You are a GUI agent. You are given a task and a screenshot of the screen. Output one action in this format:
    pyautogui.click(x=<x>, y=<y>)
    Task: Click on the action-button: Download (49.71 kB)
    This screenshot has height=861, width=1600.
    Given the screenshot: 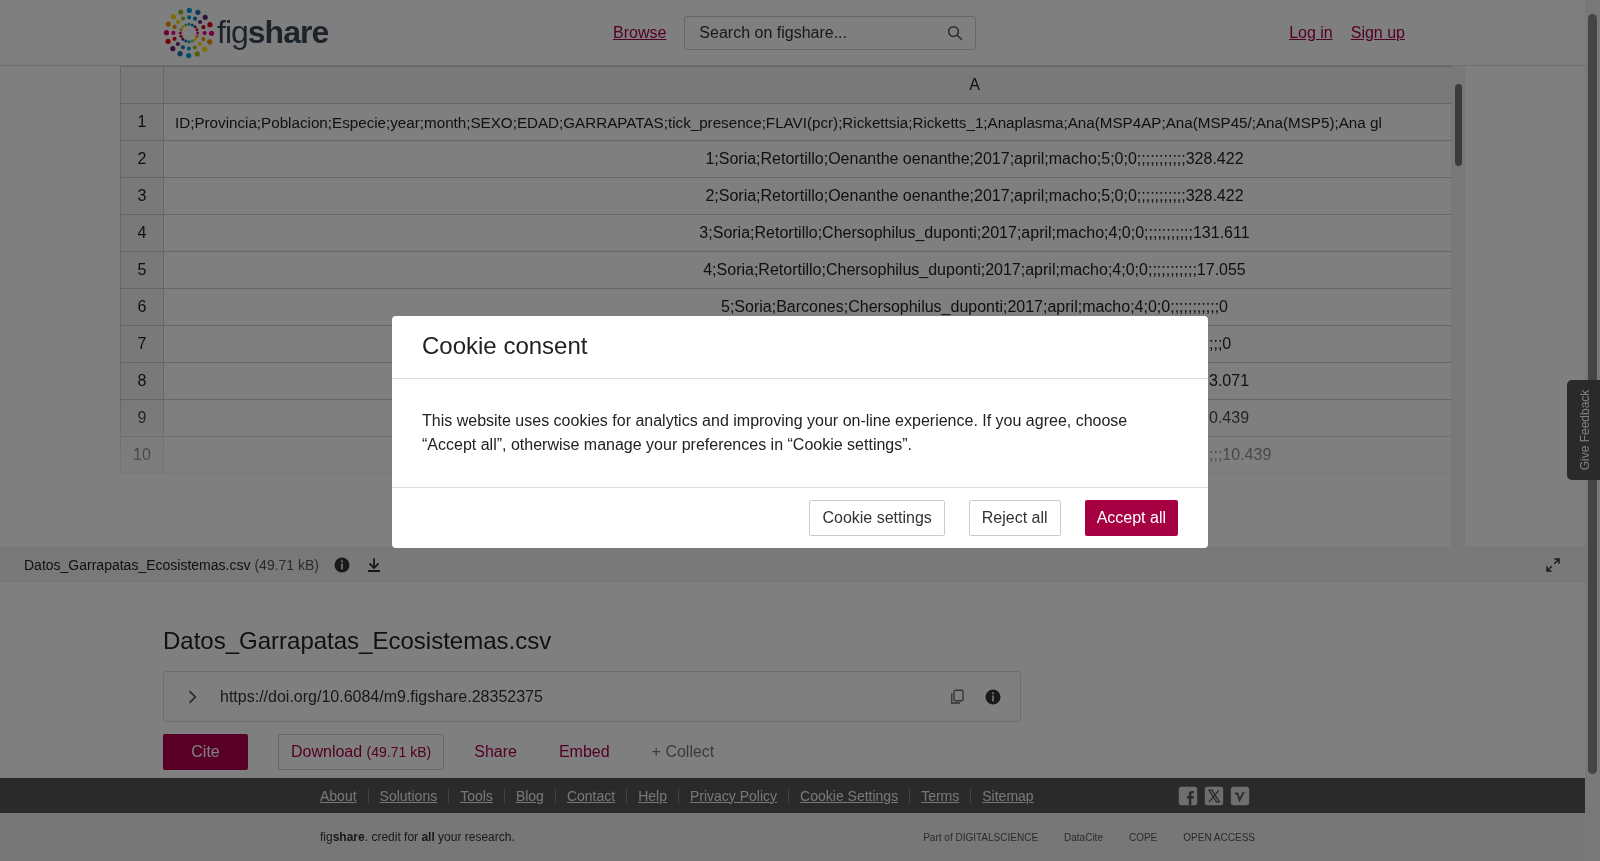 What is the action you would take?
    pyautogui.click(x=361, y=752)
    